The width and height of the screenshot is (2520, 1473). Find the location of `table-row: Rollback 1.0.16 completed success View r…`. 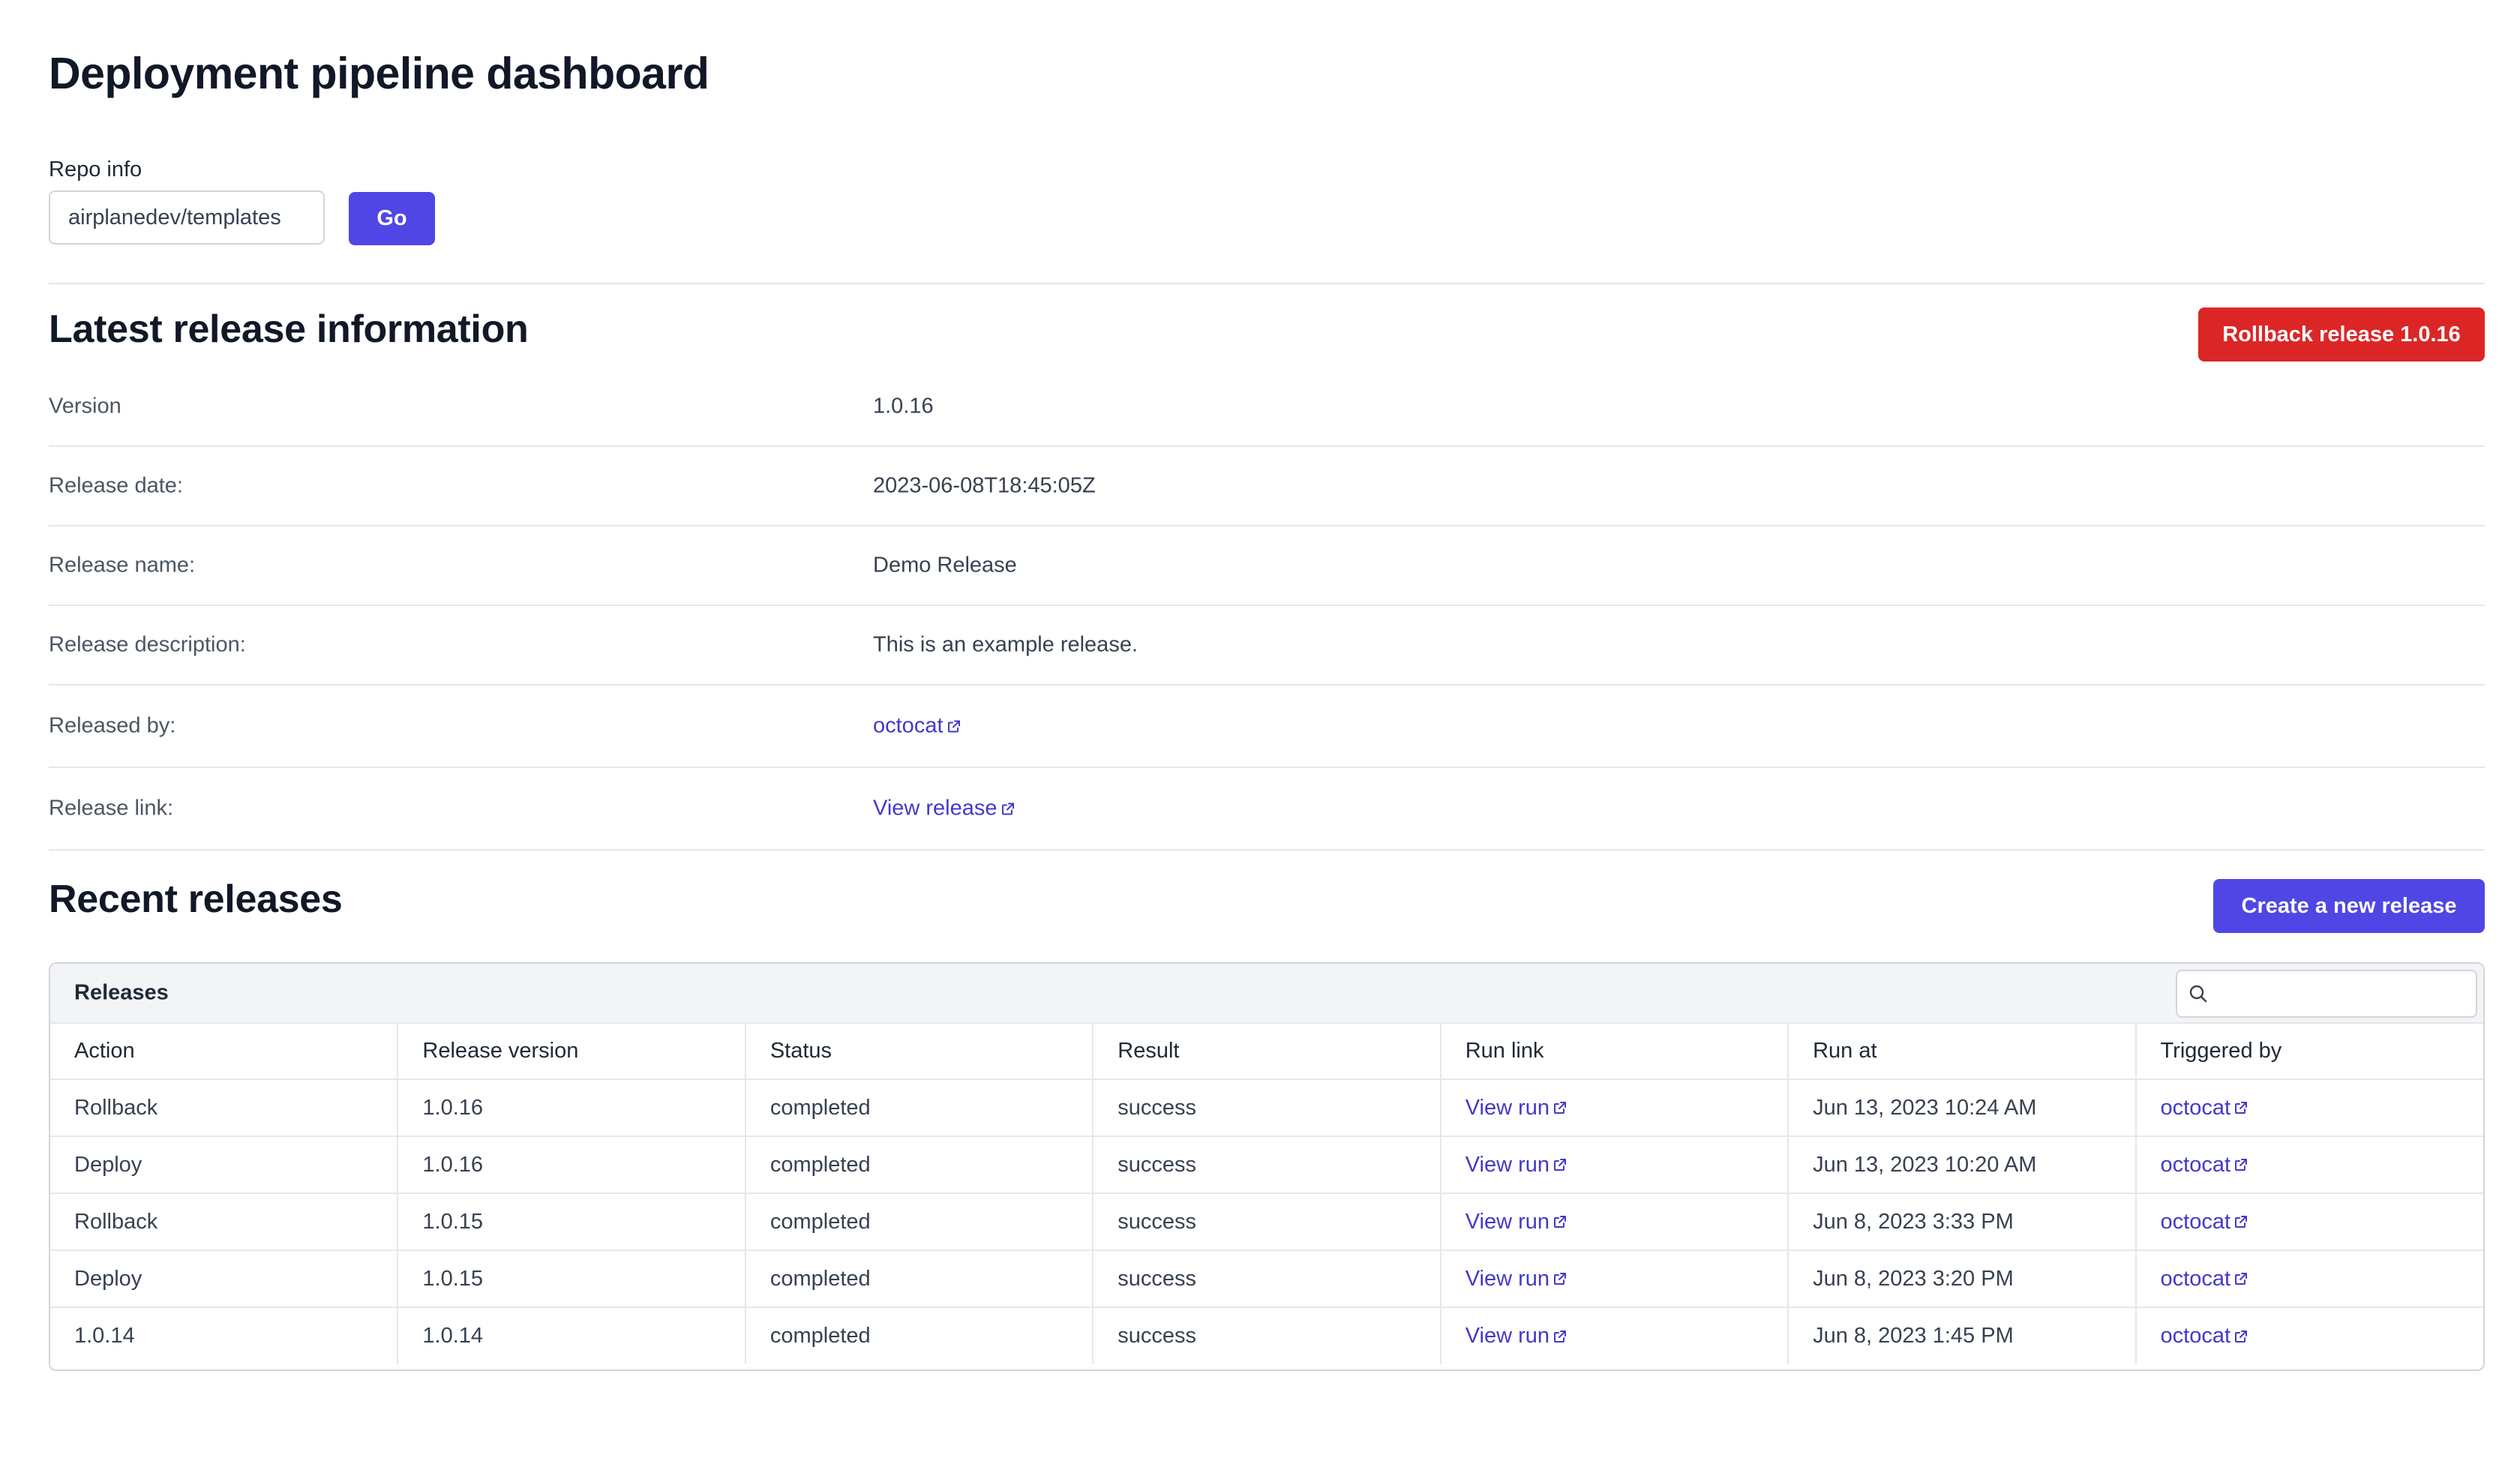

table-row: Rollback 1.0.16 completed success View r… is located at coordinates (1266, 1108).